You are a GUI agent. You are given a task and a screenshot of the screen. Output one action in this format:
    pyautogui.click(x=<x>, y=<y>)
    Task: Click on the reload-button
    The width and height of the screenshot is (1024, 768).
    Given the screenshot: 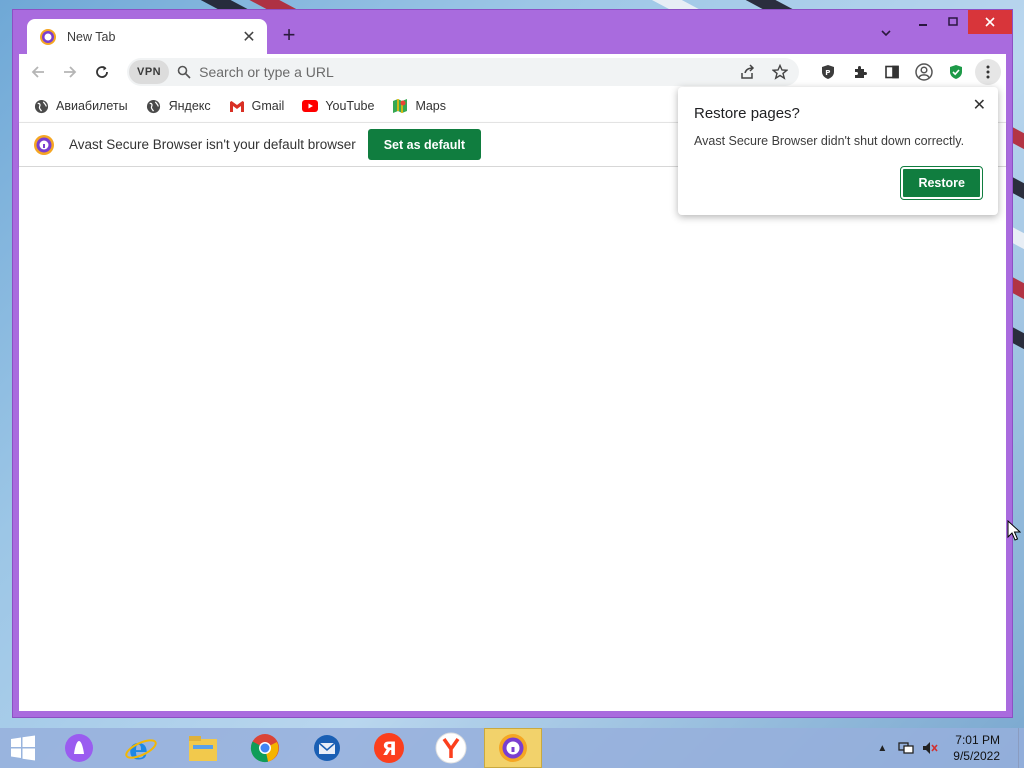 What is the action you would take?
    pyautogui.click(x=102, y=72)
    